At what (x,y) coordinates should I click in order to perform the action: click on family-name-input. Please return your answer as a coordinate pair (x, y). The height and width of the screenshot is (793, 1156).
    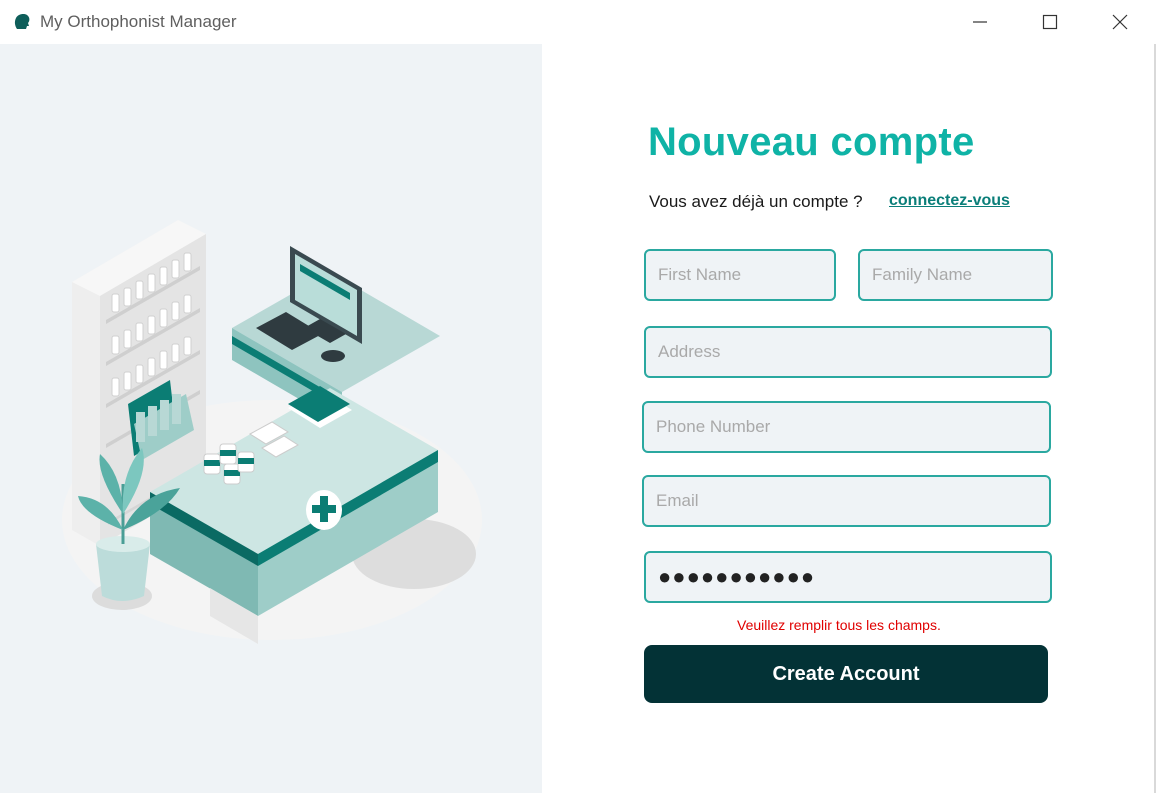
    Looking at the image, I should click on (955, 275).